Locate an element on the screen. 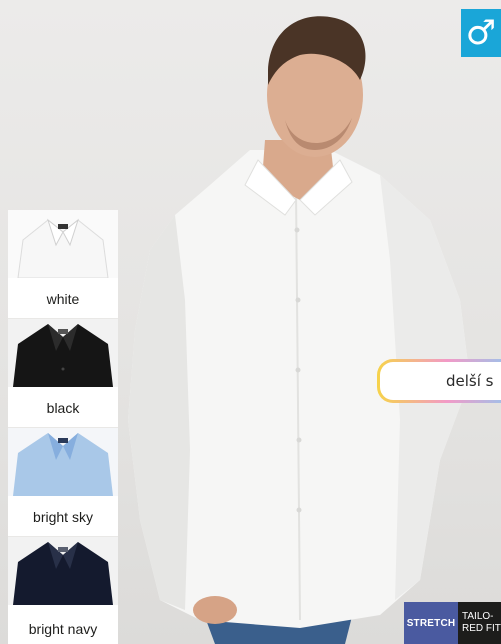  tailored-fit-line2: RED FIT is located at coordinates (481, 628).